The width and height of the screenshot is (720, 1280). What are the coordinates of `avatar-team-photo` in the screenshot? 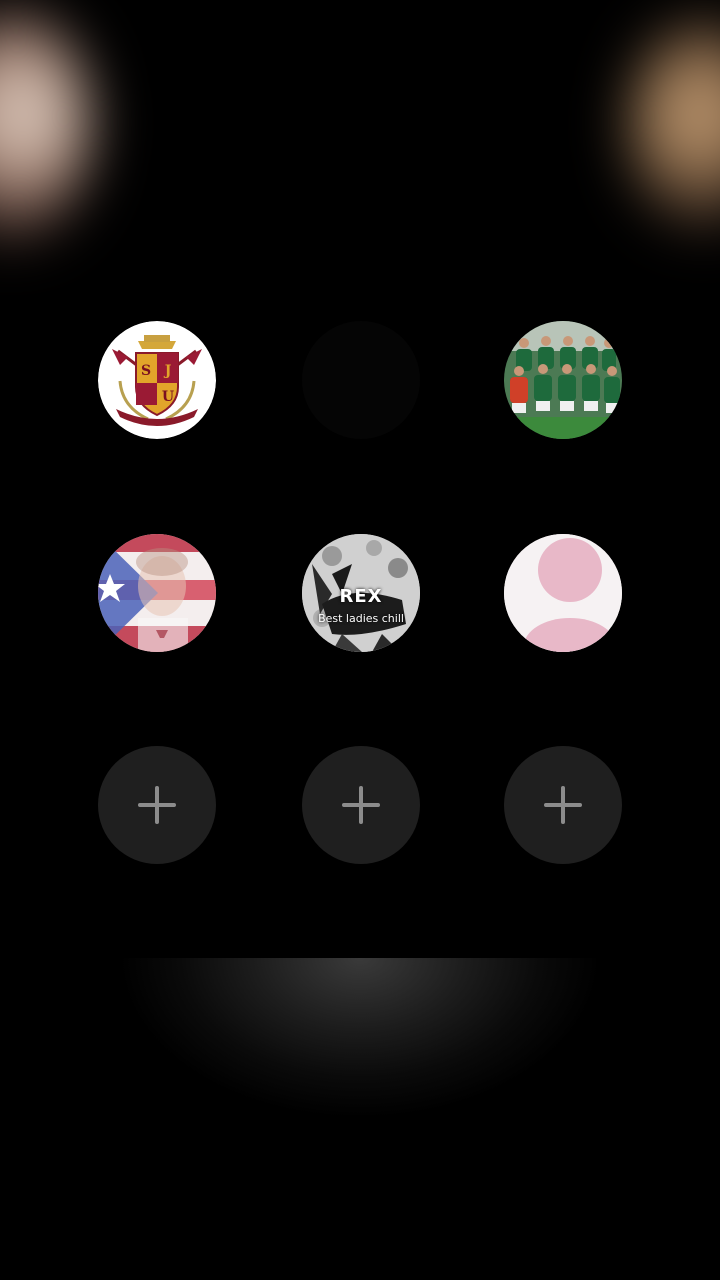 It's located at (563, 380).